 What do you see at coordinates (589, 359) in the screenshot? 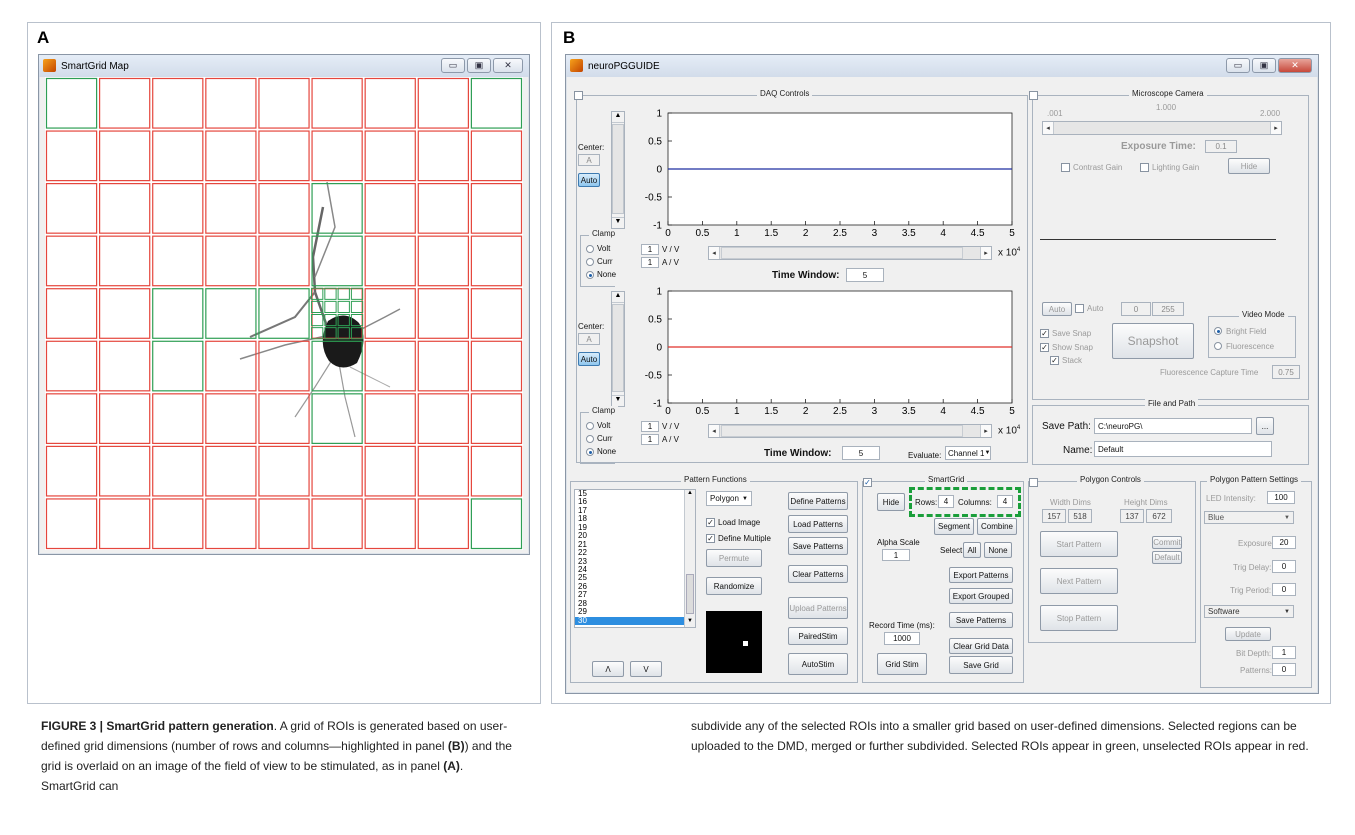
I see `auto-button: Auto` at bounding box center [589, 359].